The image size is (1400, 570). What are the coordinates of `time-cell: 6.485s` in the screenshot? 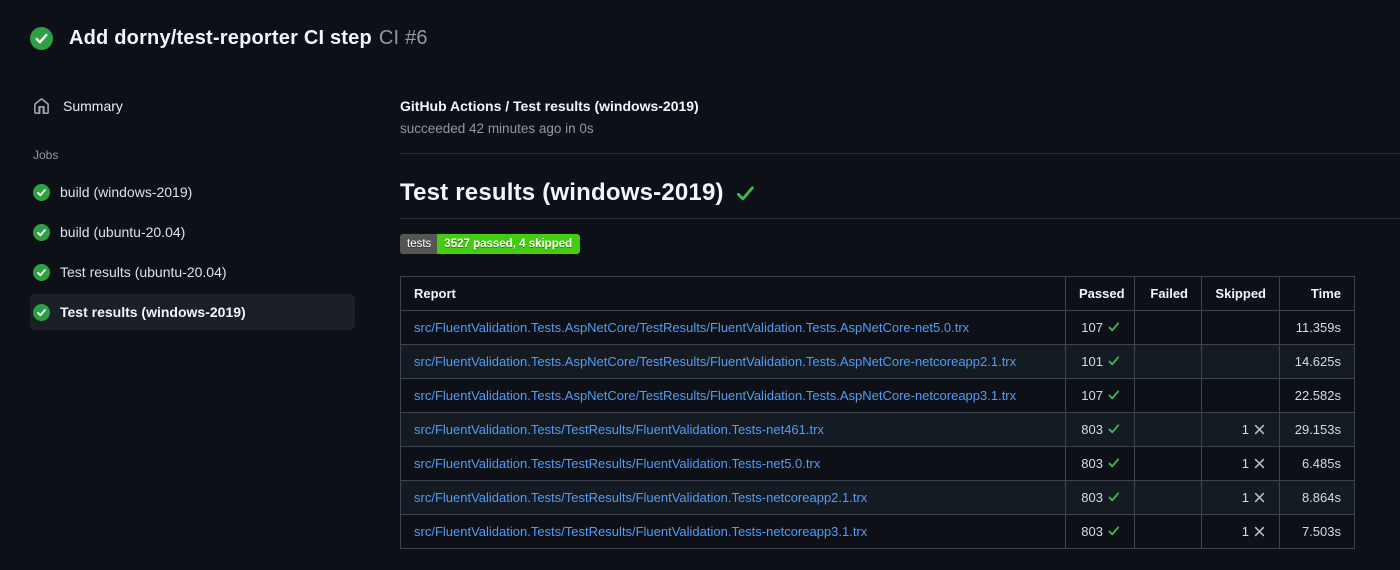 It's located at (1317, 463).